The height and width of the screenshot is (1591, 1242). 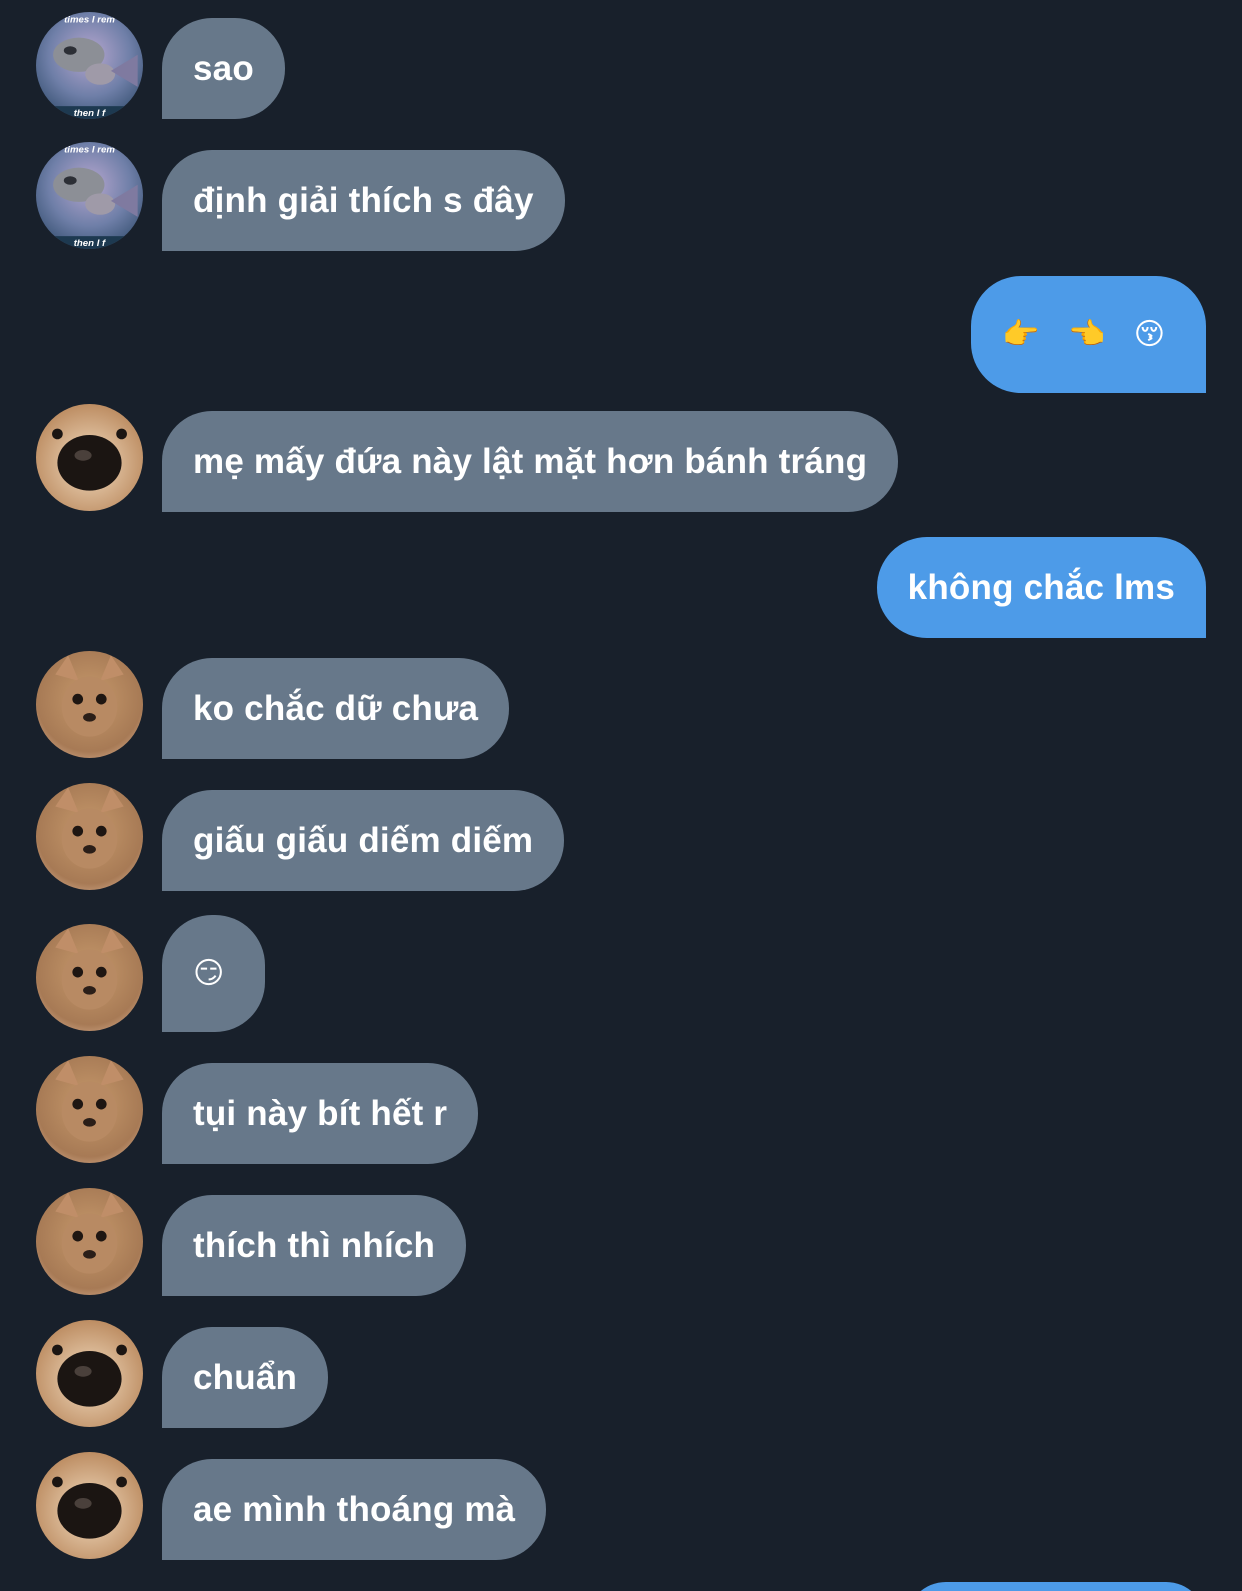 I want to click on incoming-message-bubble: tụi này bít hết r, so click(x=320, y=1113).